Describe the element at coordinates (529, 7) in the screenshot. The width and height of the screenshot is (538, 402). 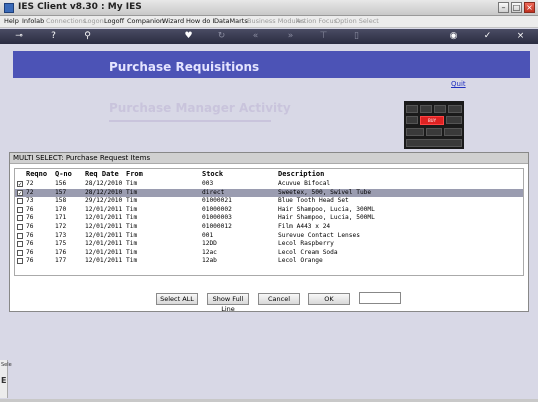
I see `close-window-icon: ×` at that location.